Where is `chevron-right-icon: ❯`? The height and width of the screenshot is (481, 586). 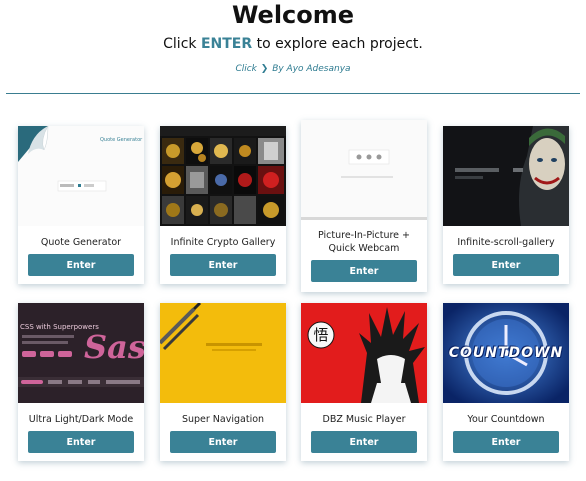
chevron-right-icon: ❯ is located at coordinates (264, 69).